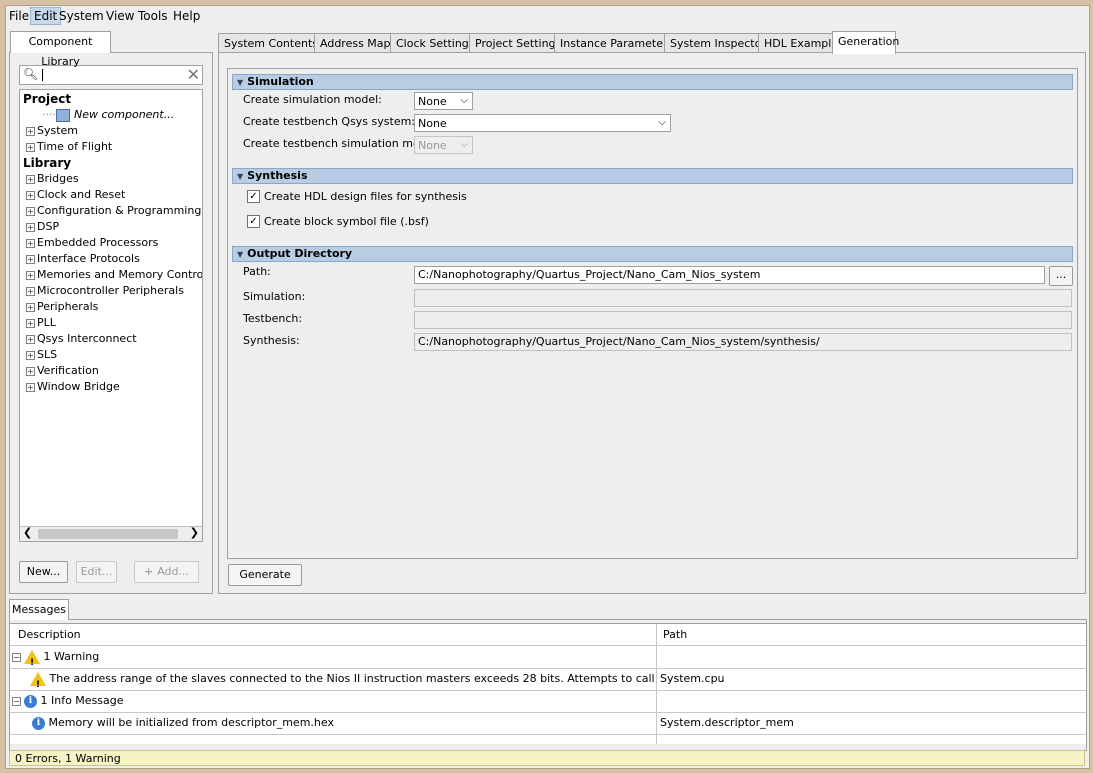  I want to click on section-synthesis: ▼ Synthesis, so click(652, 176).